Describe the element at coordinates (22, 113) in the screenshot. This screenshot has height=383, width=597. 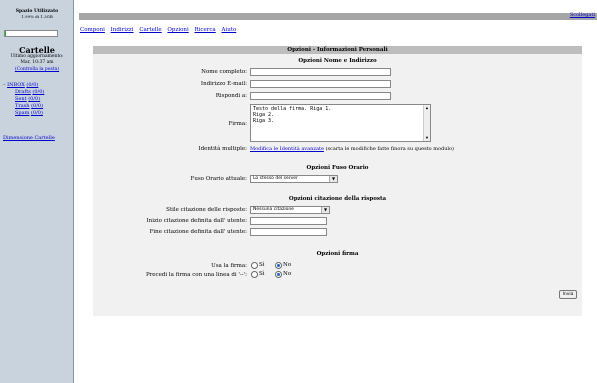
I see `folder-name: Spam` at that location.